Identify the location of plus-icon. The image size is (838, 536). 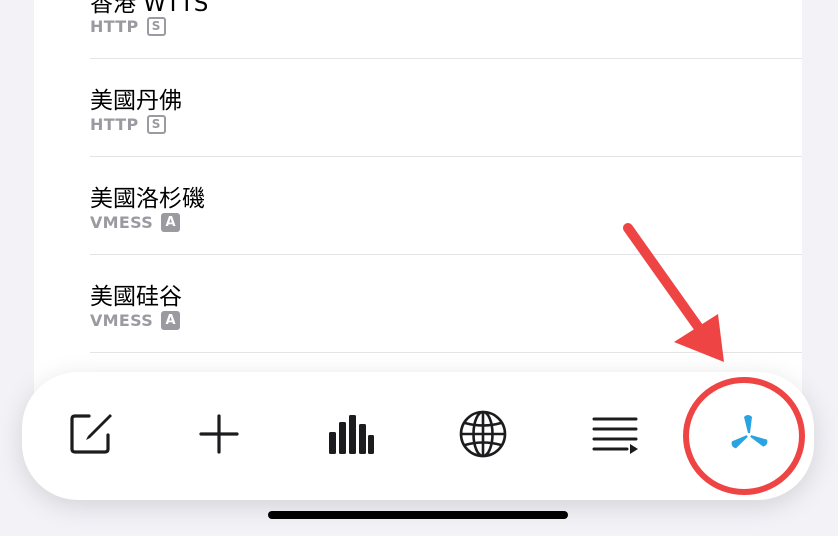
(219, 434).